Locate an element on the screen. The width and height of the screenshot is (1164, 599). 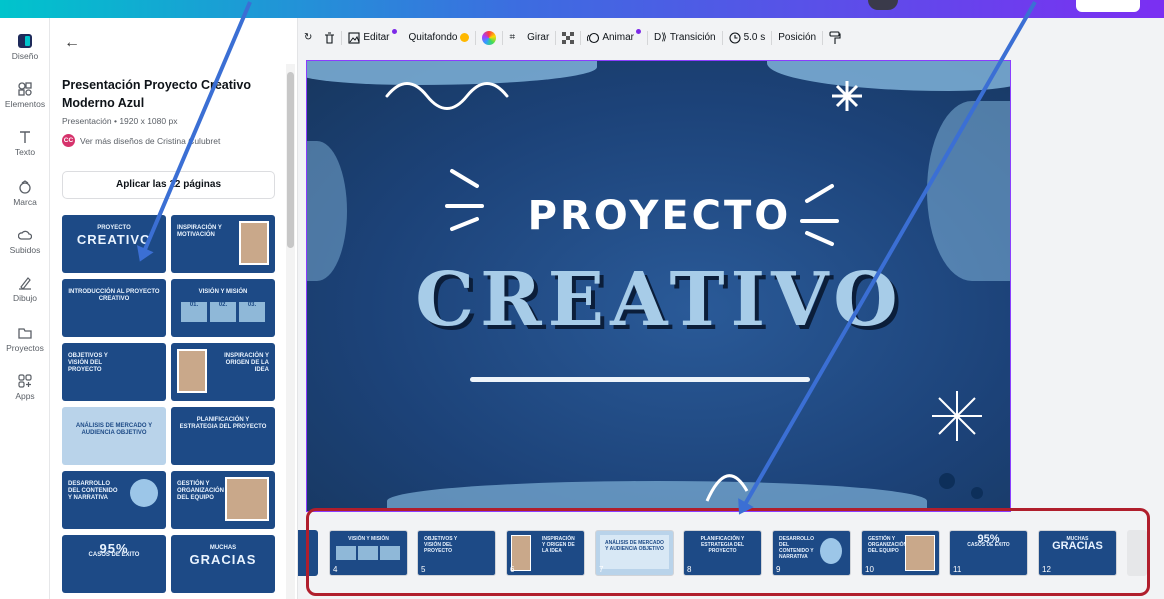
rail-label: Marca is located at coordinates (25, 202).